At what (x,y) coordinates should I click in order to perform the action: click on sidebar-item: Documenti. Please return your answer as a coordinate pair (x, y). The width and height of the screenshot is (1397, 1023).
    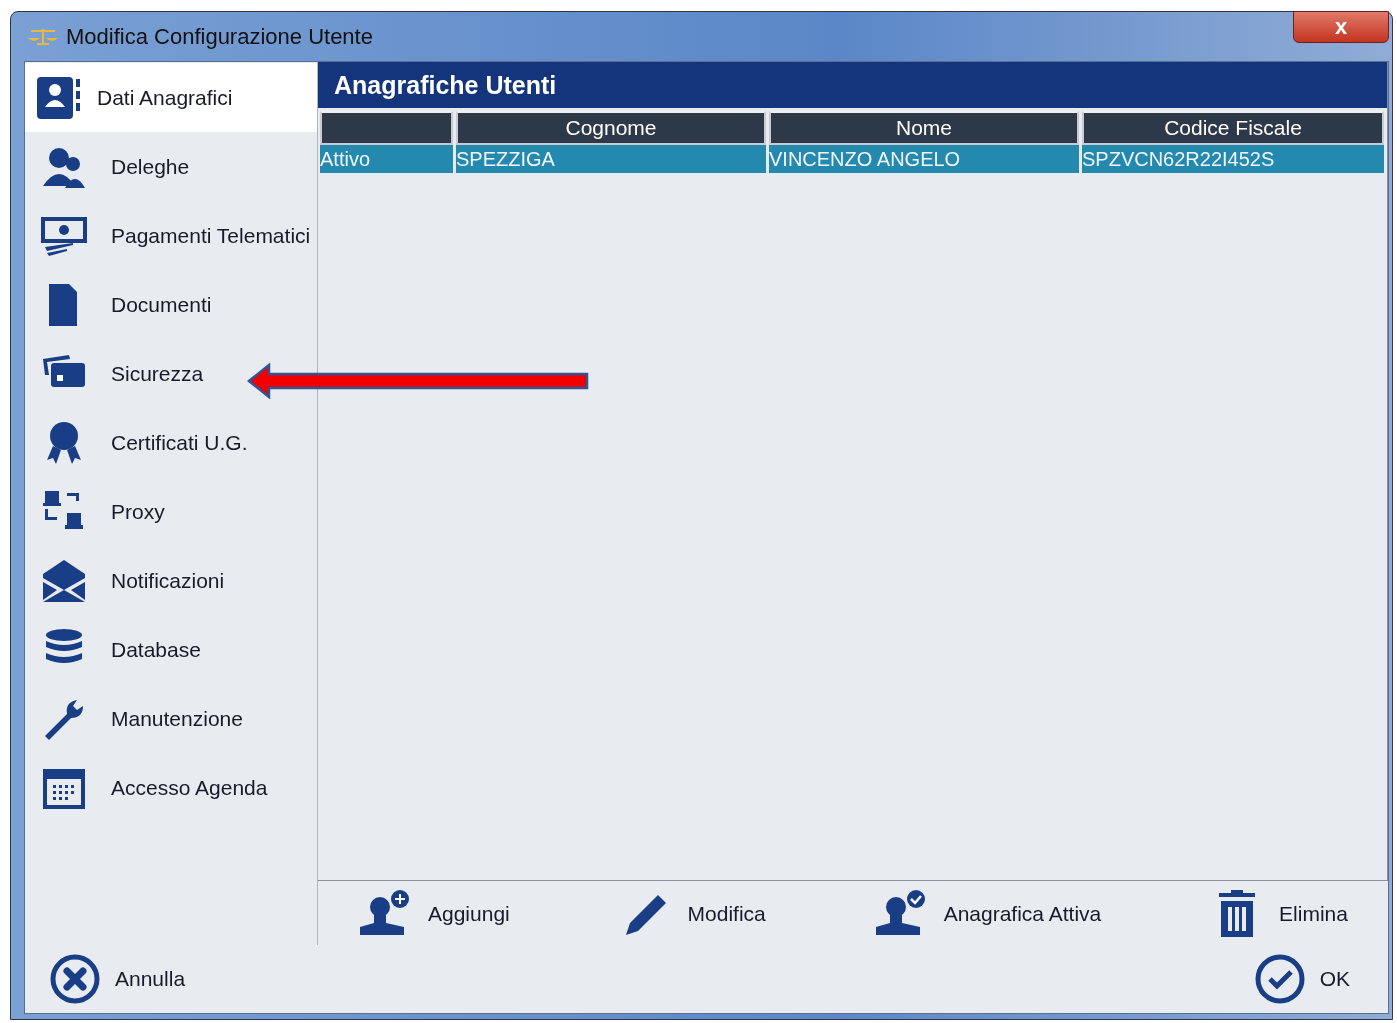
    Looking at the image, I should click on (171, 304).